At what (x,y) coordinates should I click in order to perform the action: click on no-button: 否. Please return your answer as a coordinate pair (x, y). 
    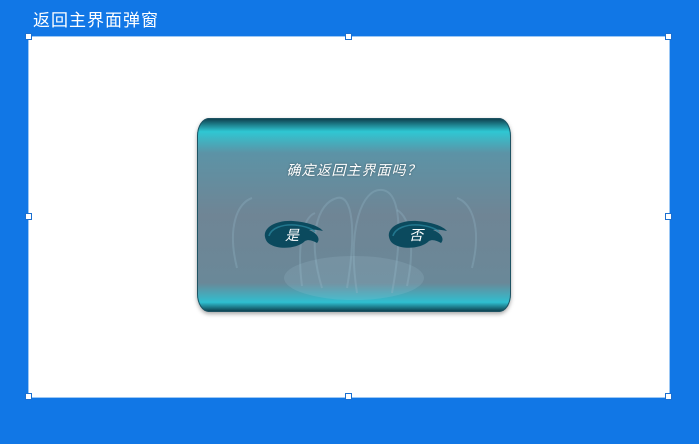
    Looking at the image, I should click on (416, 234).